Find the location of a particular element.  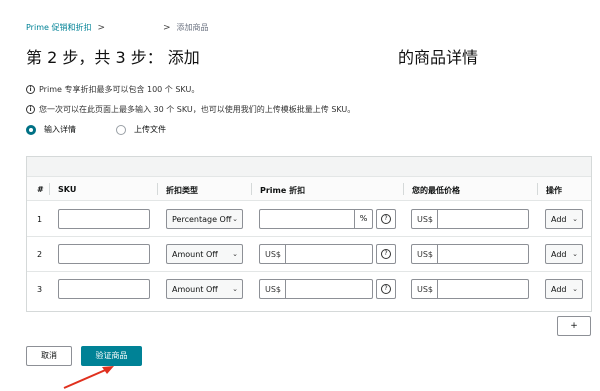

header-prime-discount: Prime 折扣 is located at coordinates (283, 190).